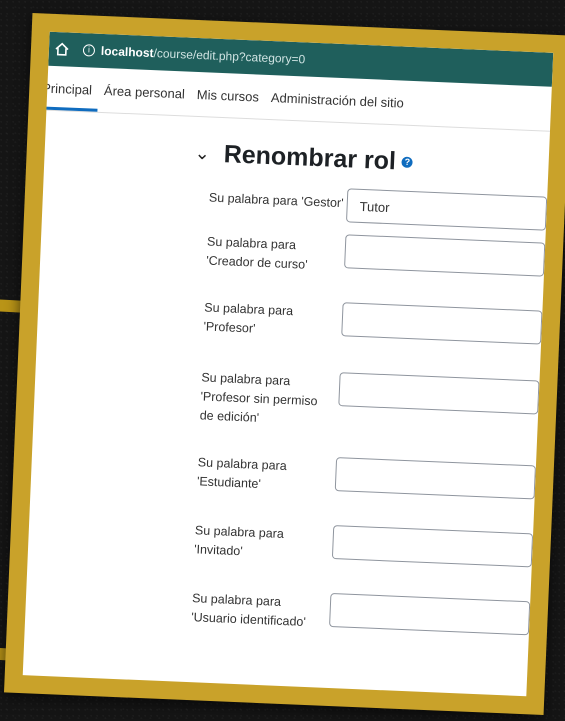  I want to click on rename-gestor-input, so click(446, 209).